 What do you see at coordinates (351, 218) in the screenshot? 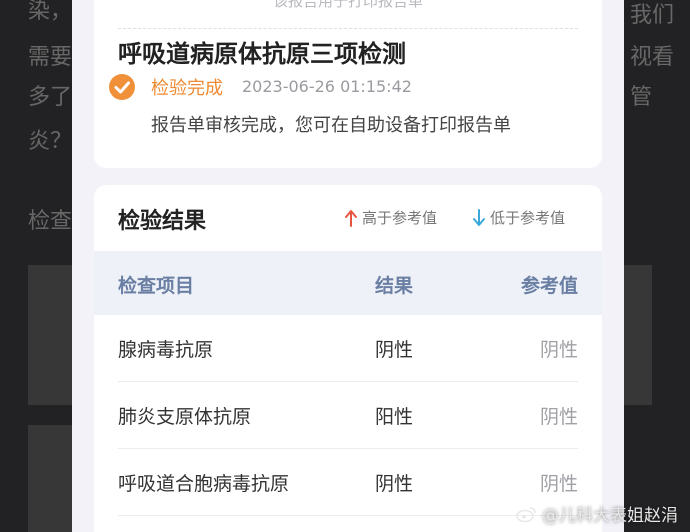
I see `arrow-up-icon` at bounding box center [351, 218].